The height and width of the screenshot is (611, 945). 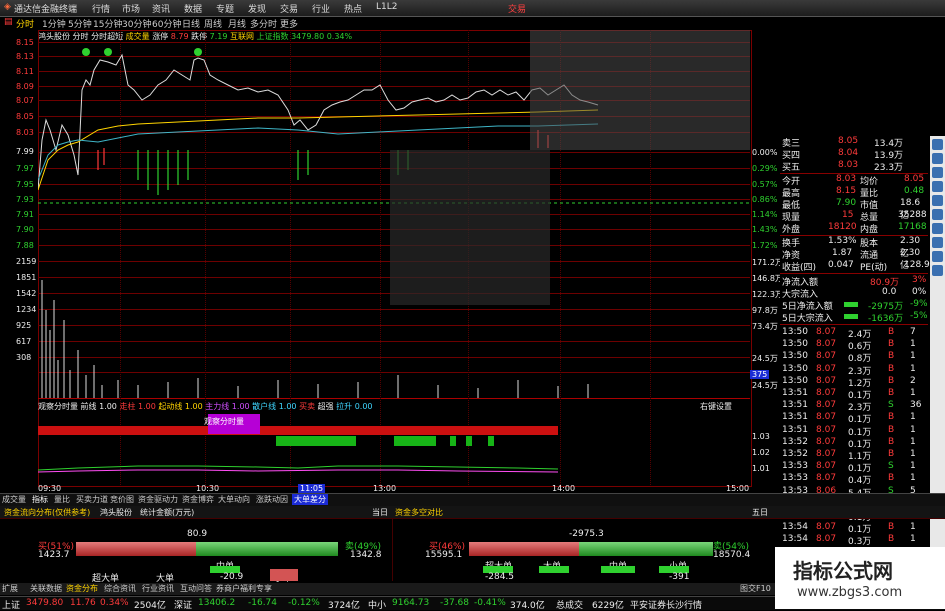 I want to click on tick-row: 13:50 8.07 2.4万 B 7, so click(x=849, y=333).